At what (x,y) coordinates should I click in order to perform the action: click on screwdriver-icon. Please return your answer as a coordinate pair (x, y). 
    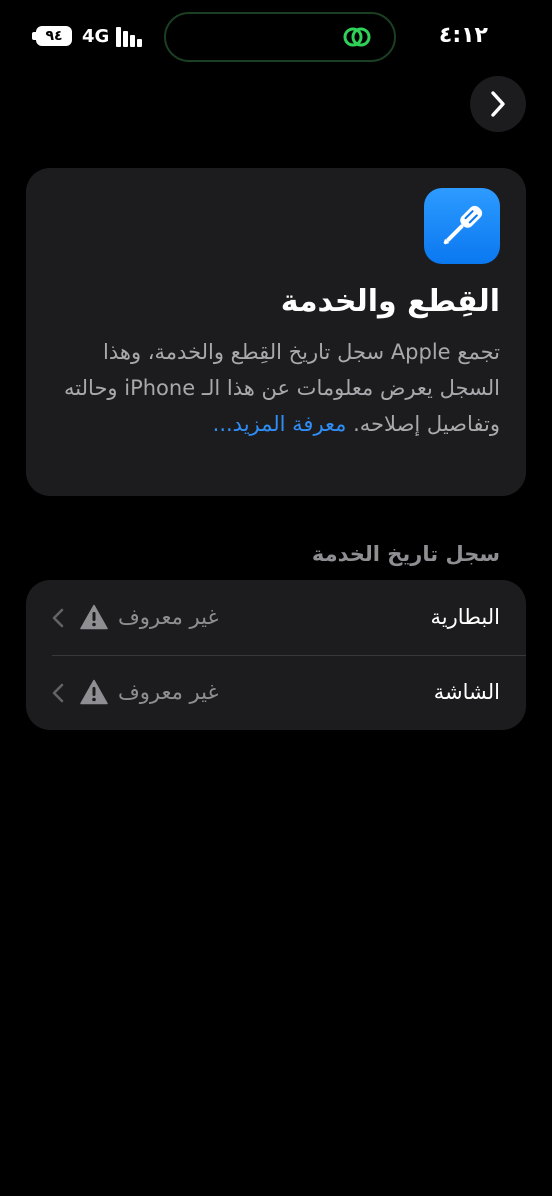
    Looking at the image, I should click on (462, 226).